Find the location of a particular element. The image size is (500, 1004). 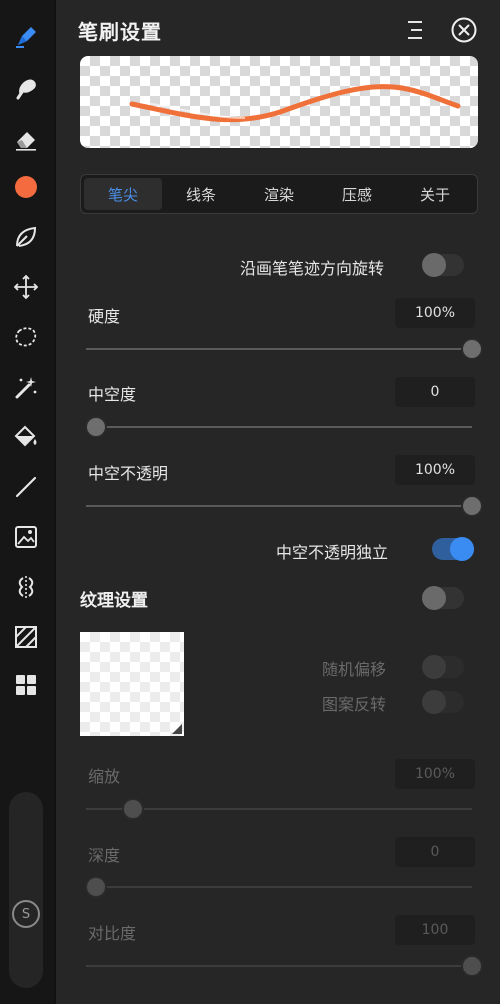

close-icon is located at coordinates (464, 30).